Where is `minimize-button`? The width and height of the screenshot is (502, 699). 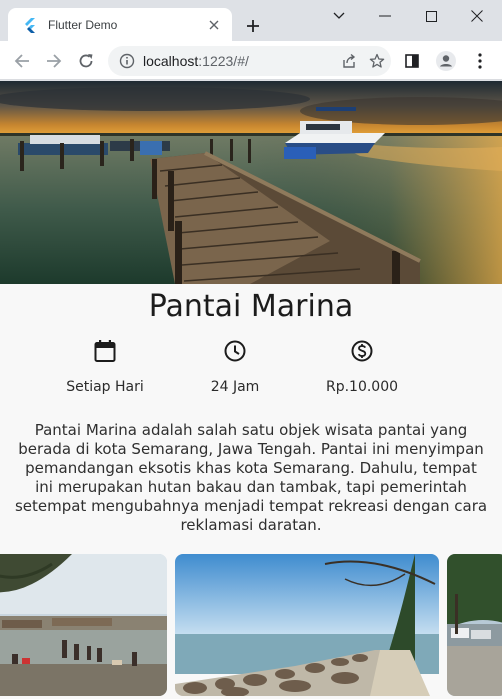 minimize-button is located at coordinates (385, 16).